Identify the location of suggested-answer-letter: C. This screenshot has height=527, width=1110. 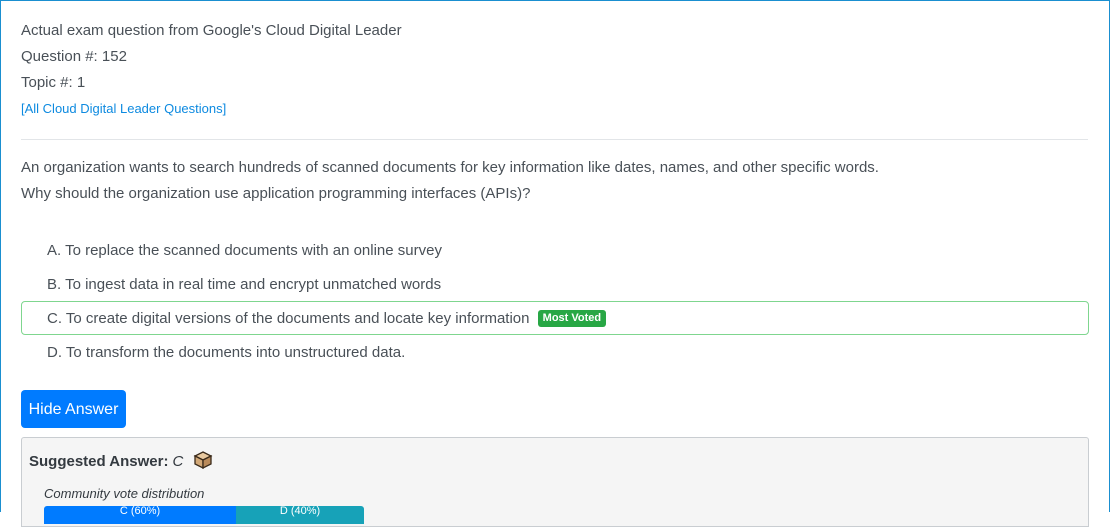
(178, 461).